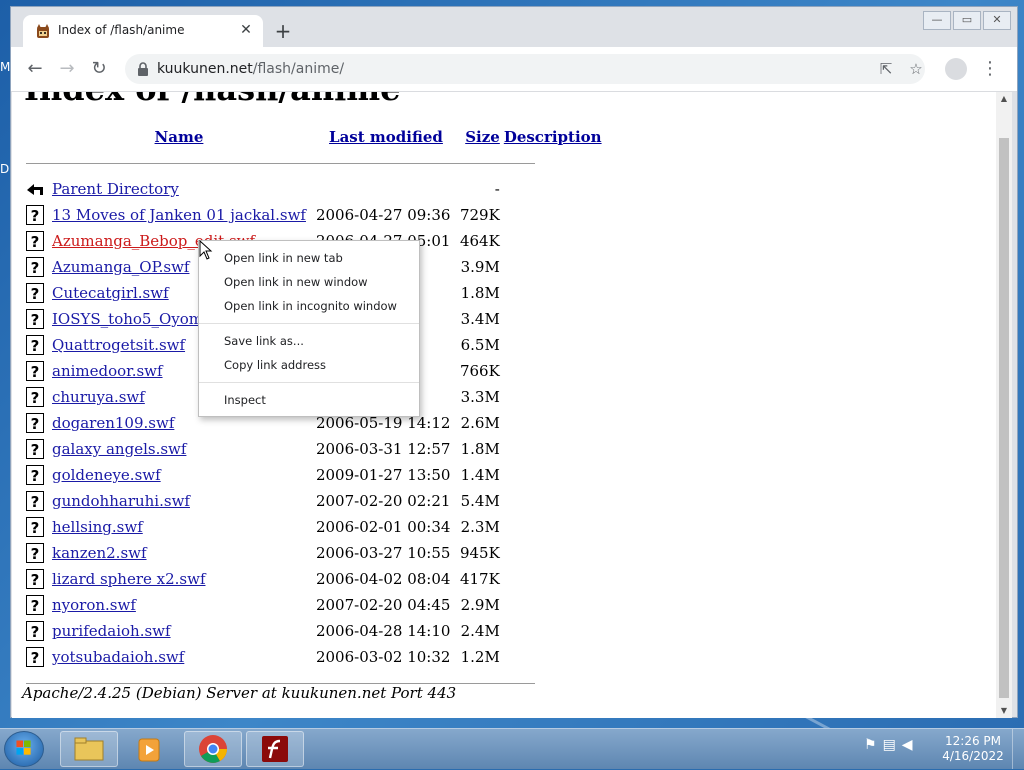 This screenshot has height=770, width=1024. Describe the element at coordinates (553, 137) in the screenshot. I see `sort-description-link: Description` at that location.